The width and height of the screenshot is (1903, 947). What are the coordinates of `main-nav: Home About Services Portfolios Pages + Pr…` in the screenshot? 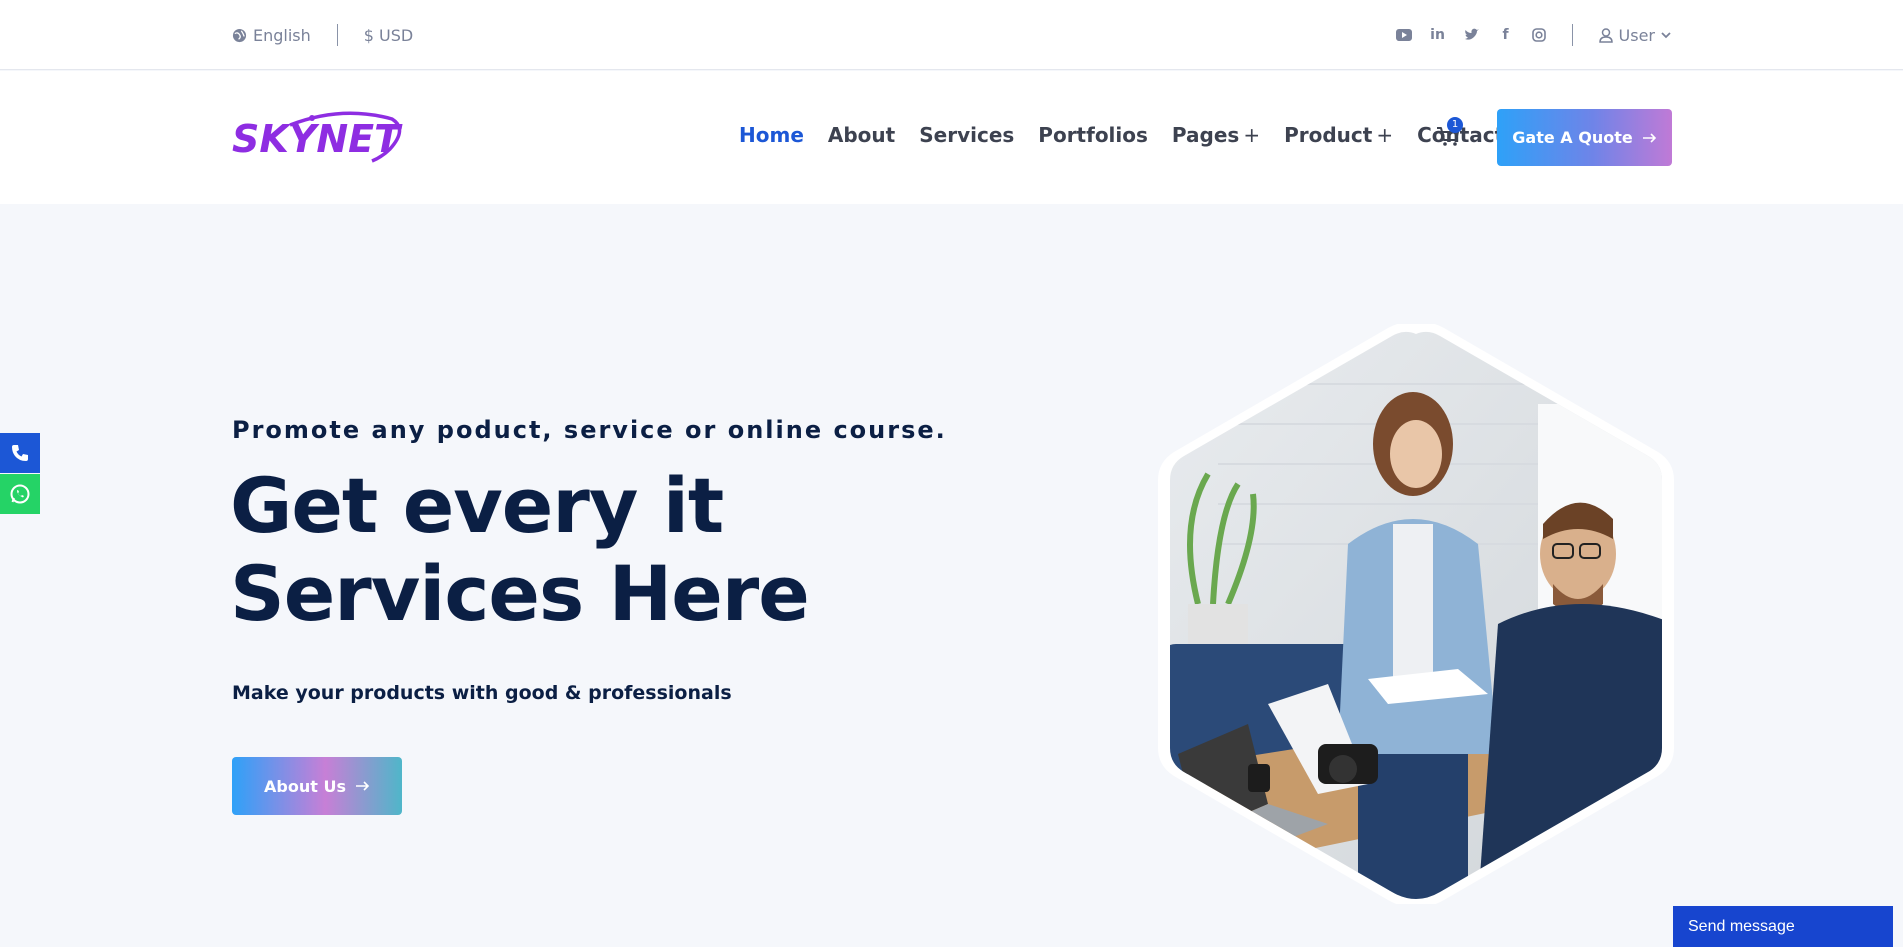 It's located at (1121, 135).